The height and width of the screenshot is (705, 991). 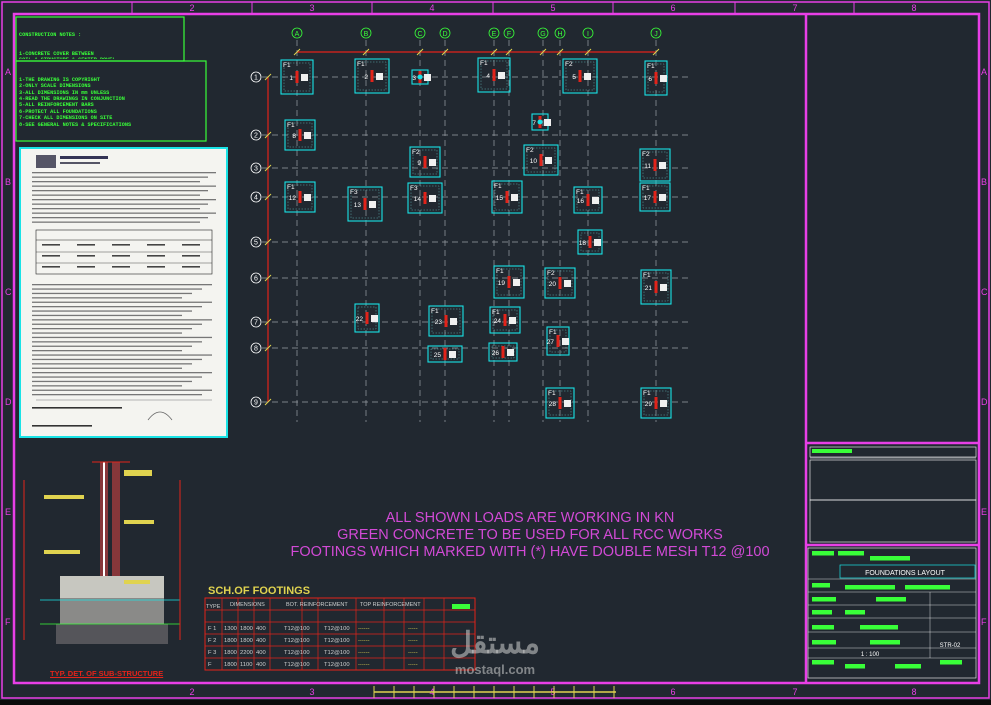 What do you see at coordinates (794, 8) in the screenshot?
I see `border-tick-label: 7` at bounding box center [794, 8].